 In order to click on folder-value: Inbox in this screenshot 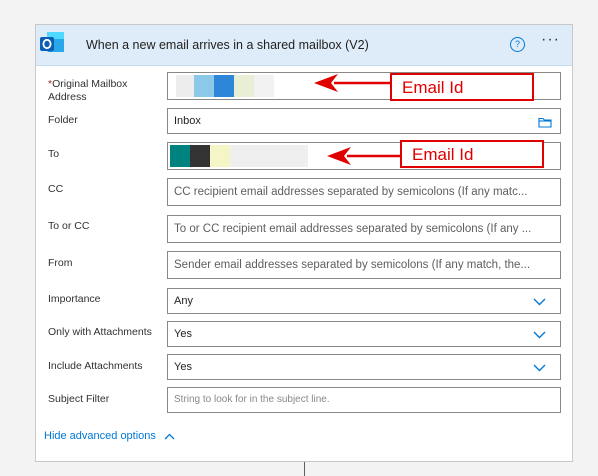, I will do `click(187, 121)`.